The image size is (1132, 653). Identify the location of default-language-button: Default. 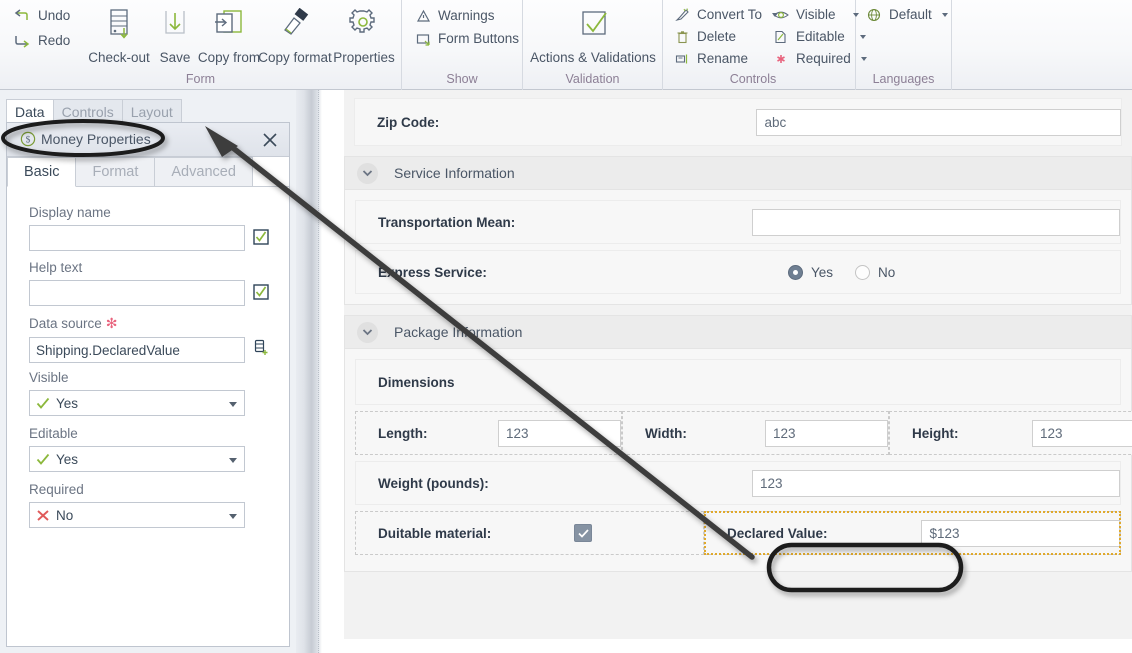
(907, 14).